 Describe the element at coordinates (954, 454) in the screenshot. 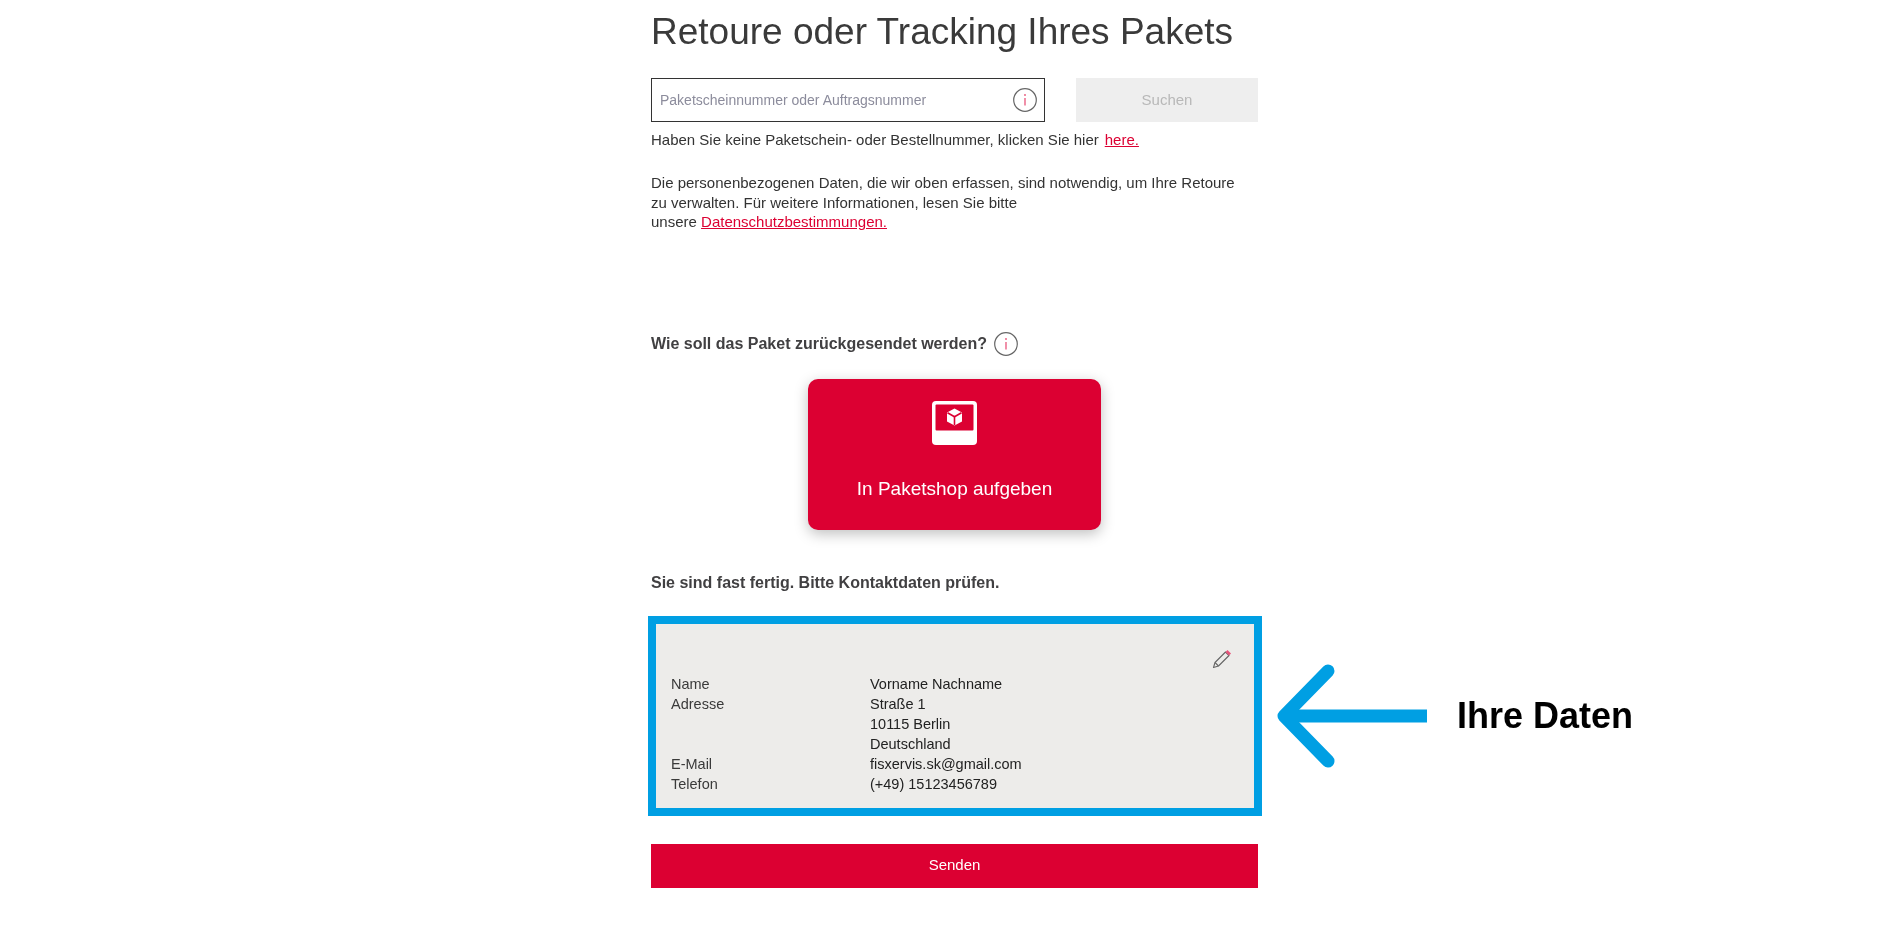

I see `return-option-card: In Paketshop aufgeben` at that location.